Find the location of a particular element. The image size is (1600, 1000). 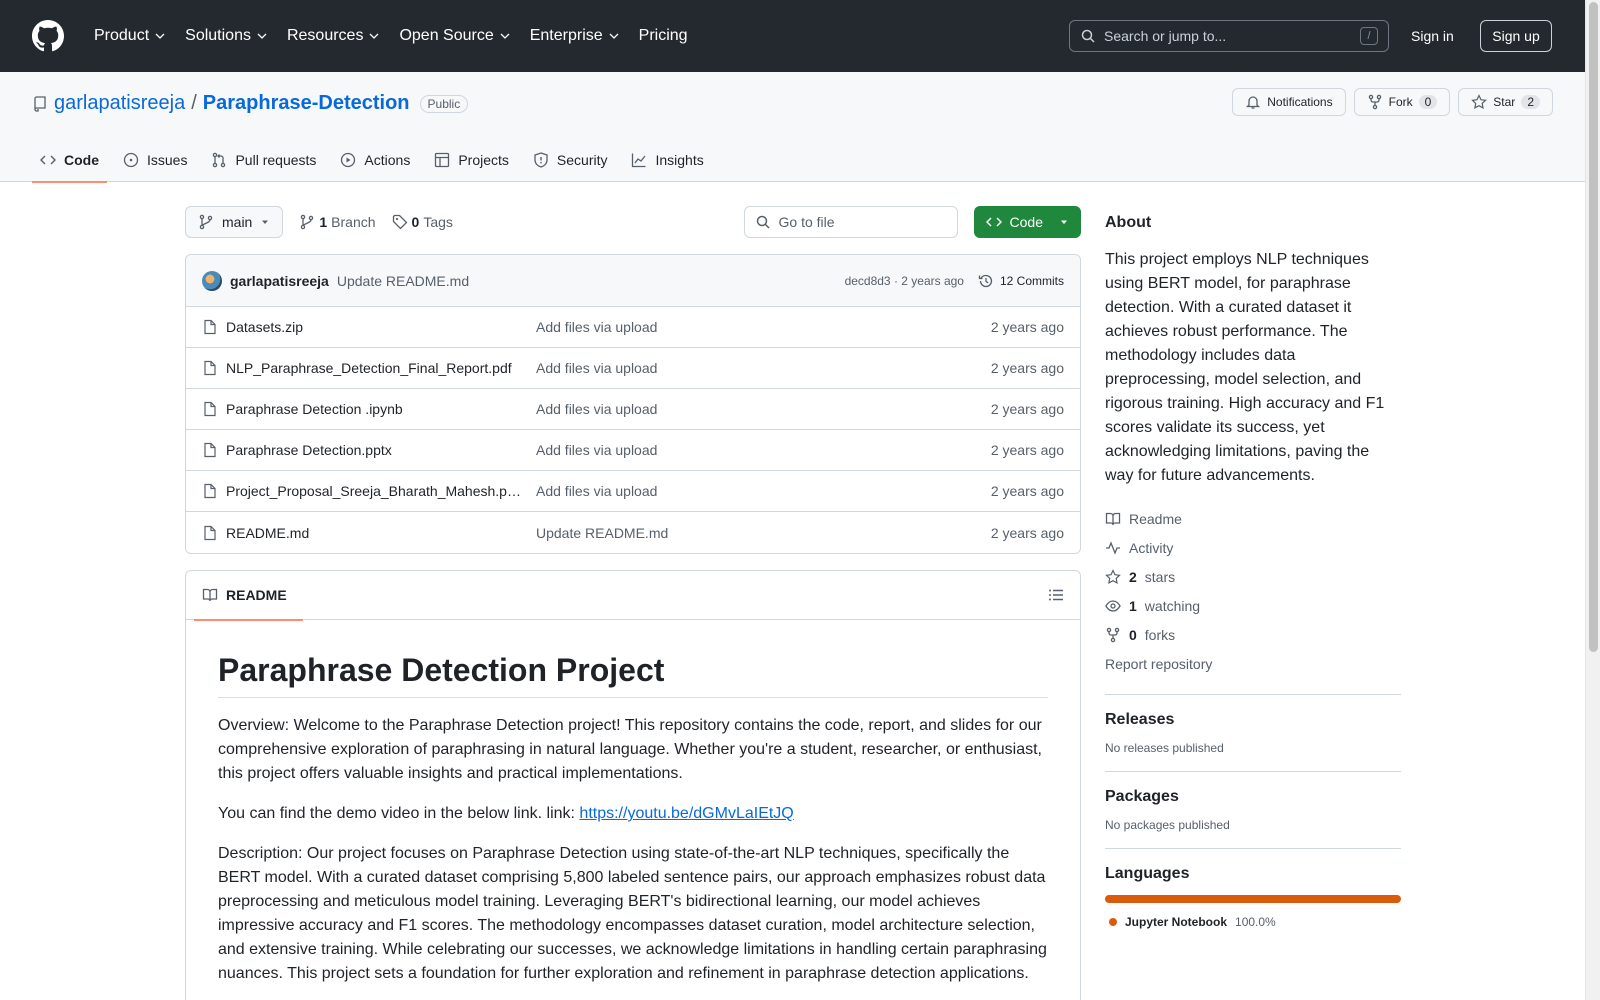

language-item: Jupyter Notebook 100.0% is located at coordinates (1253, 922).